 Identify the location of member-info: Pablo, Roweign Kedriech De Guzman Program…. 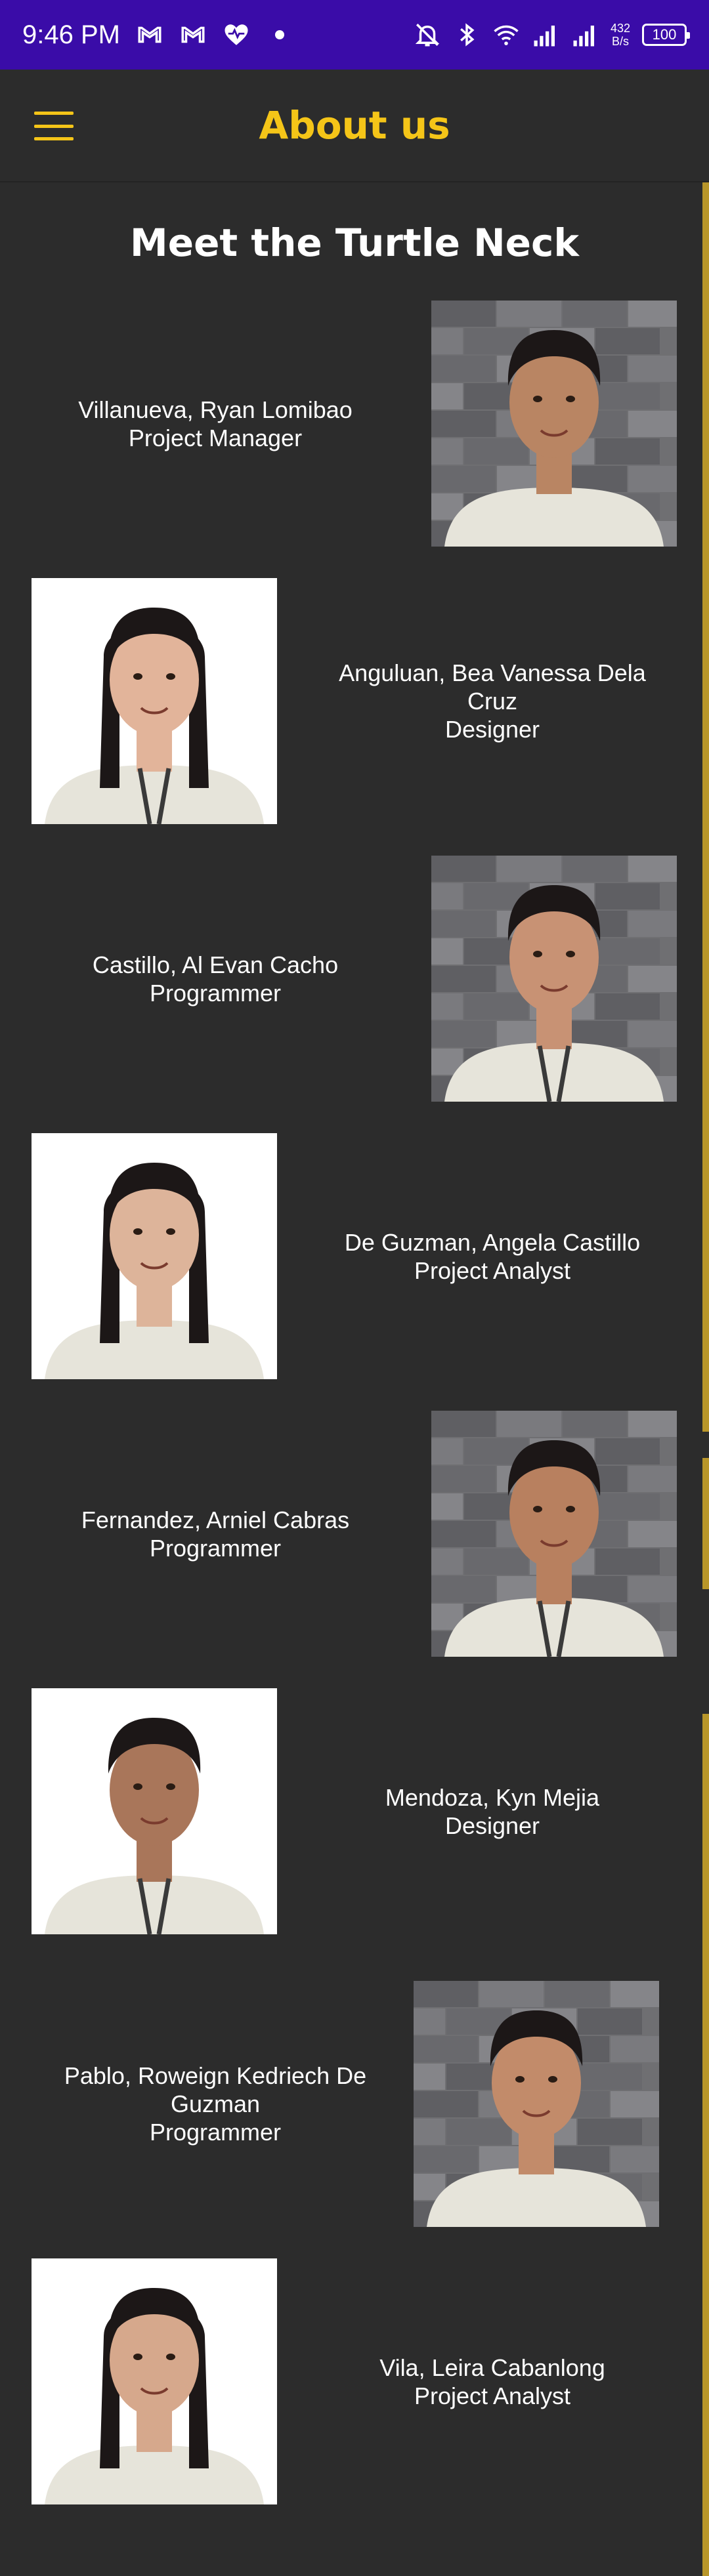
(215, 2104).